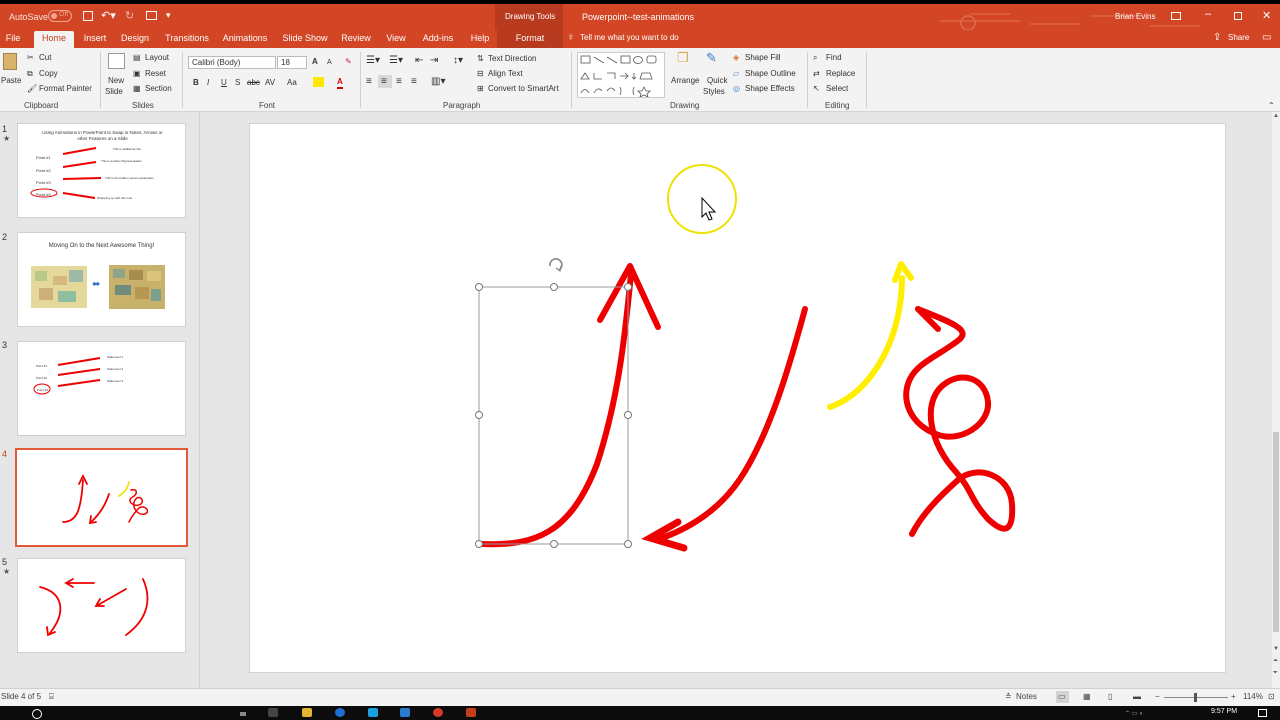 Image resolution: width=1280 pixels, height=720 pixels. I want to click on tell-me-search: Tell me what you want to do, so click(629, 37).